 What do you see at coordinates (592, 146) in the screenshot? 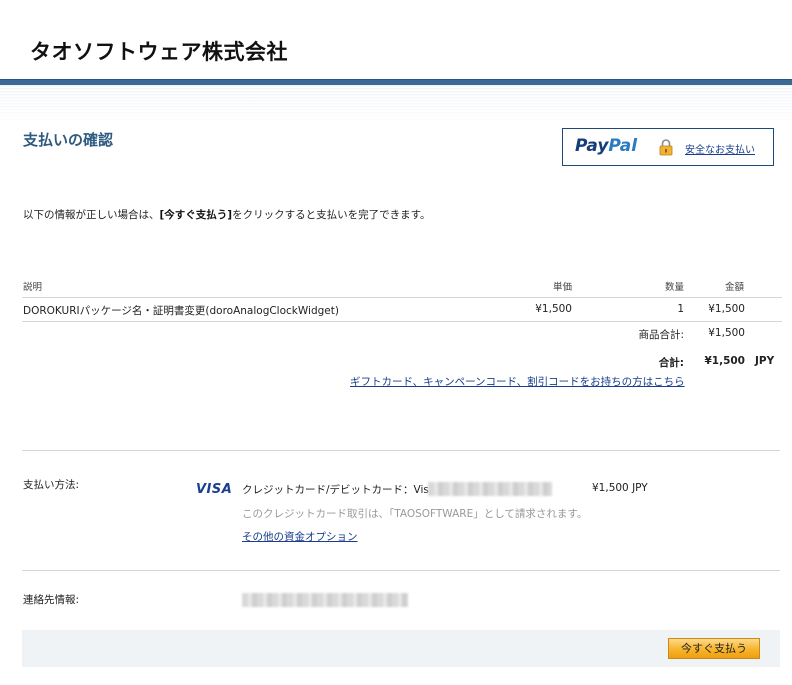
I see `paypal-logo-pay: Pay` at bounding box center [592, 146].